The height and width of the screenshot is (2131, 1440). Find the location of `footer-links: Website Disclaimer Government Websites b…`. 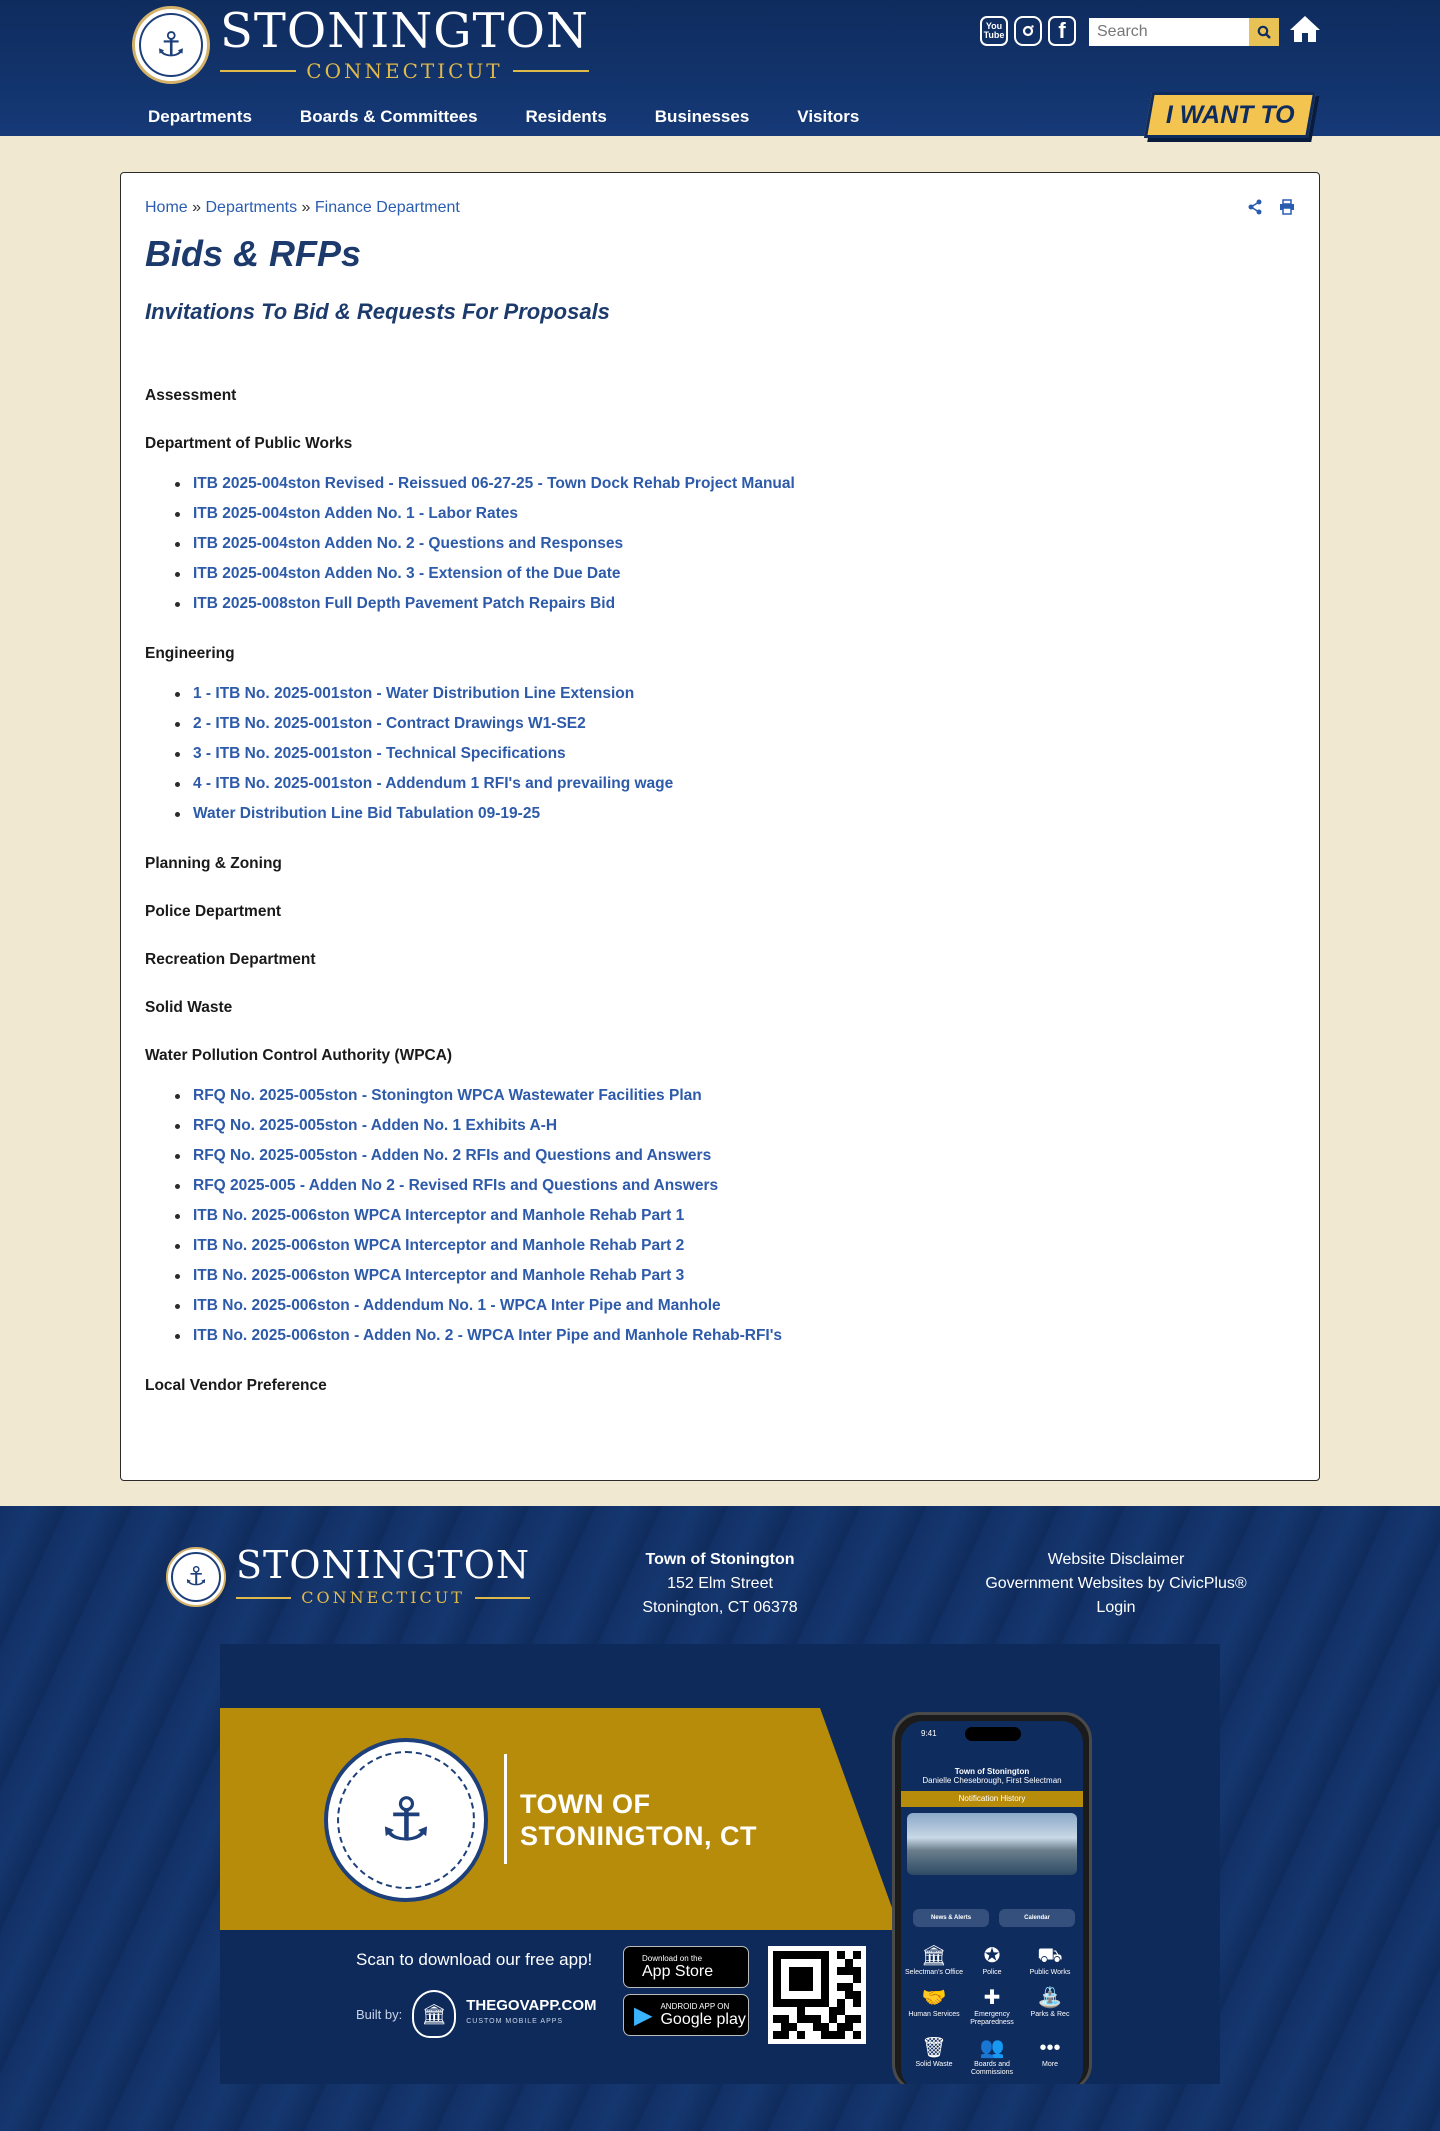

footer-links: Website Disclaimer Government Websites b… is located at coordinates (1116, 1584).